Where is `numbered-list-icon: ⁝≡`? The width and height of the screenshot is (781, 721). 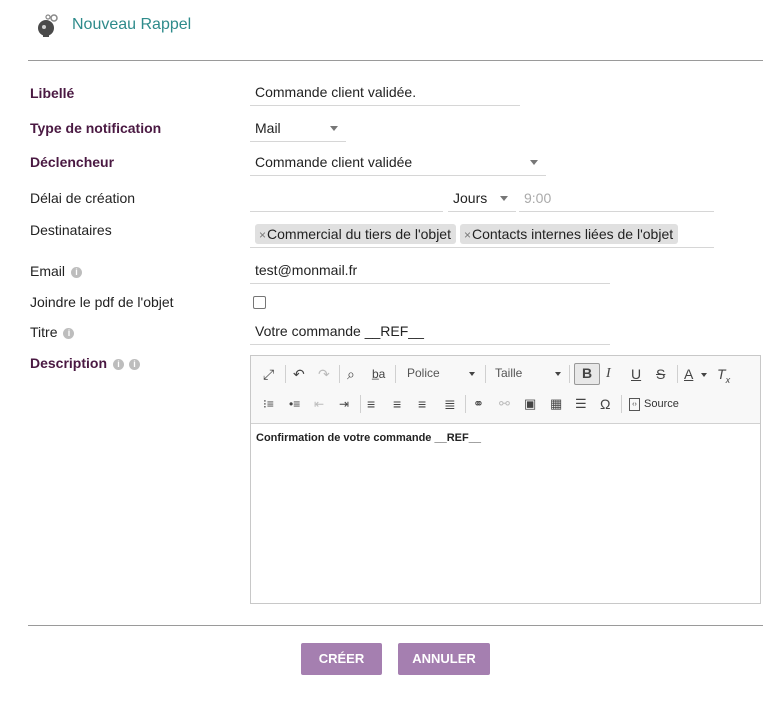 numbered-list-icon: ⁝≡ is located at coordinates (268, 404).